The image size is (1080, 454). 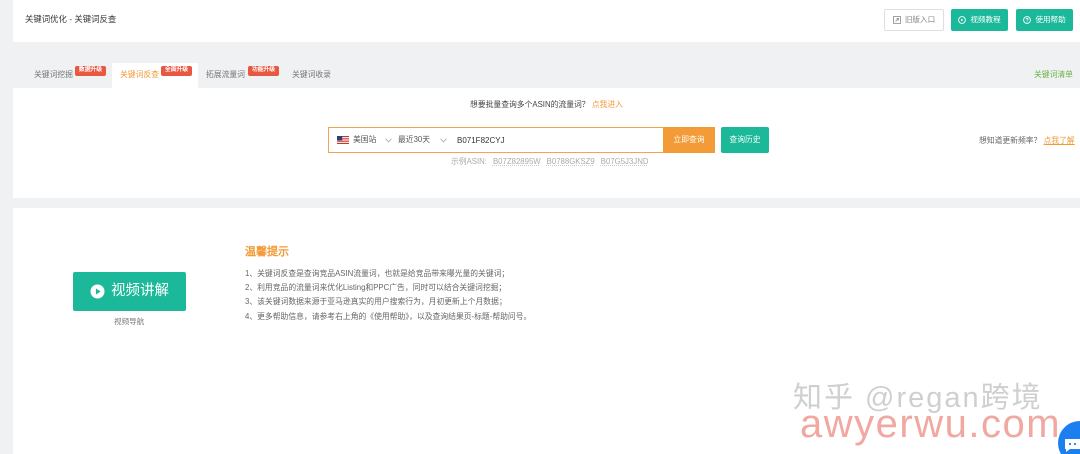 I want to click on question-circle-icon, so click(x=1027, y=20).